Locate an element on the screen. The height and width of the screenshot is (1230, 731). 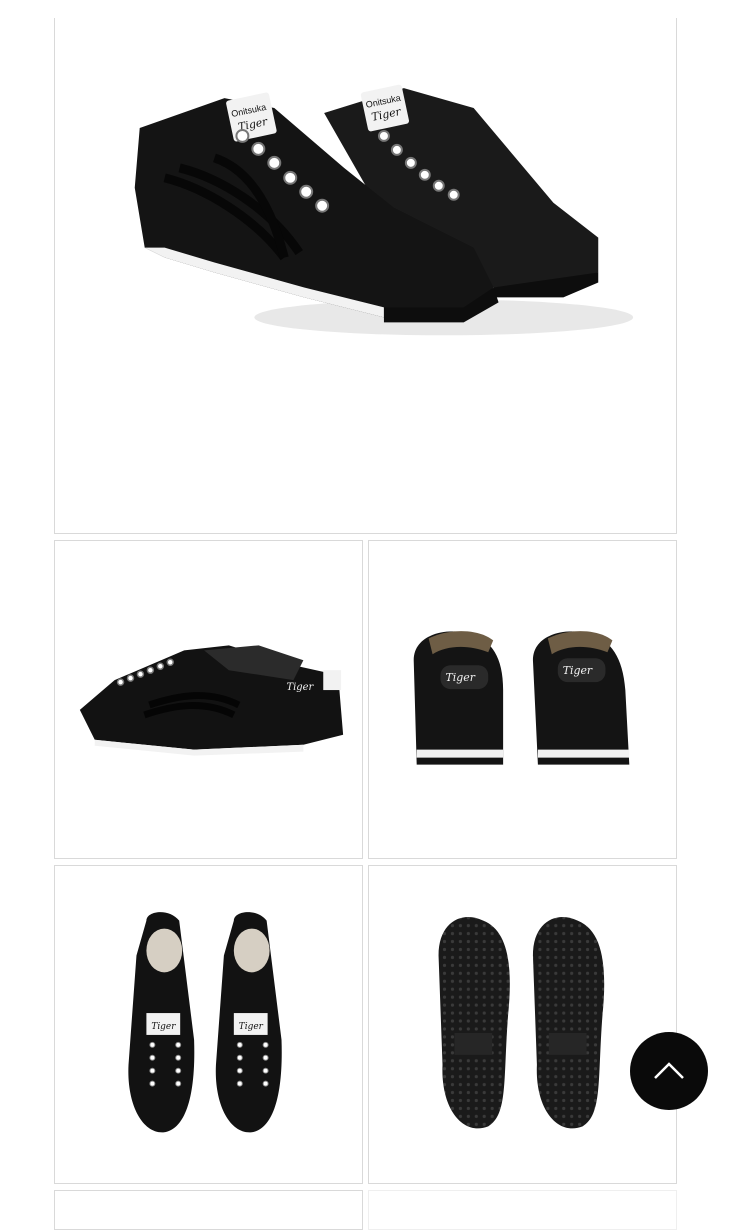
scroll-to-top-button is located at coordinates (669, 1071).